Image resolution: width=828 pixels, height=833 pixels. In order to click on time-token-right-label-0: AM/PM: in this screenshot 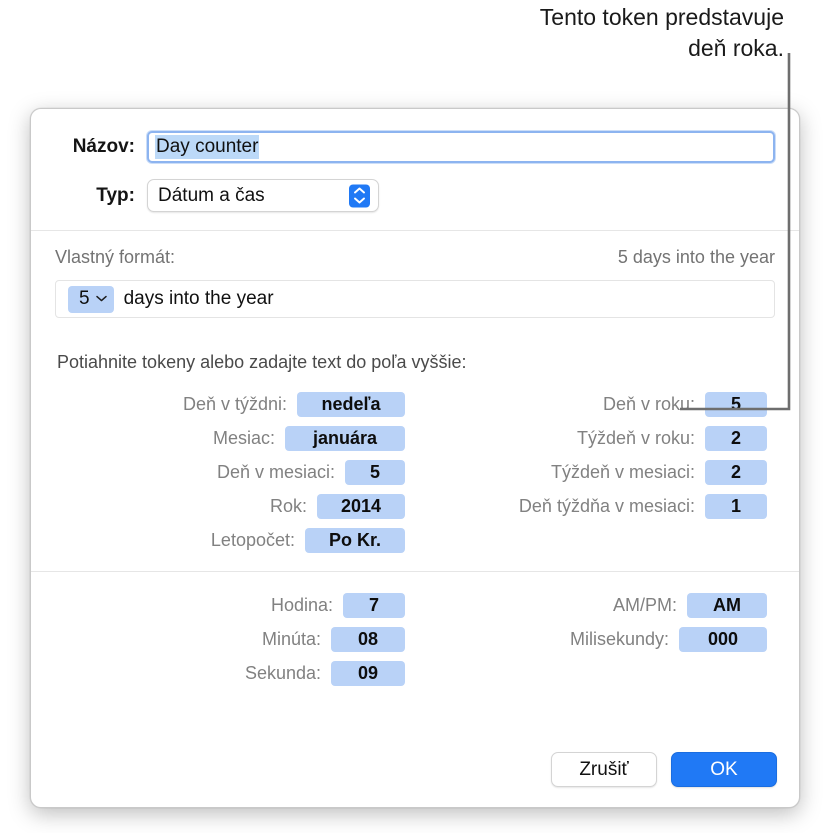, I will do `click(644, 604)`.